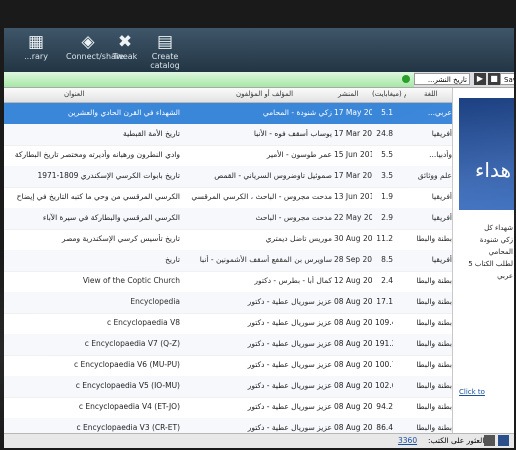 Image resolution: width=516 pixels, height=450 pixels. Describe the element at coordinates (442, 79) in the screenshot. I see `sort-dropdown: ...تاريخ النشر` at that location.